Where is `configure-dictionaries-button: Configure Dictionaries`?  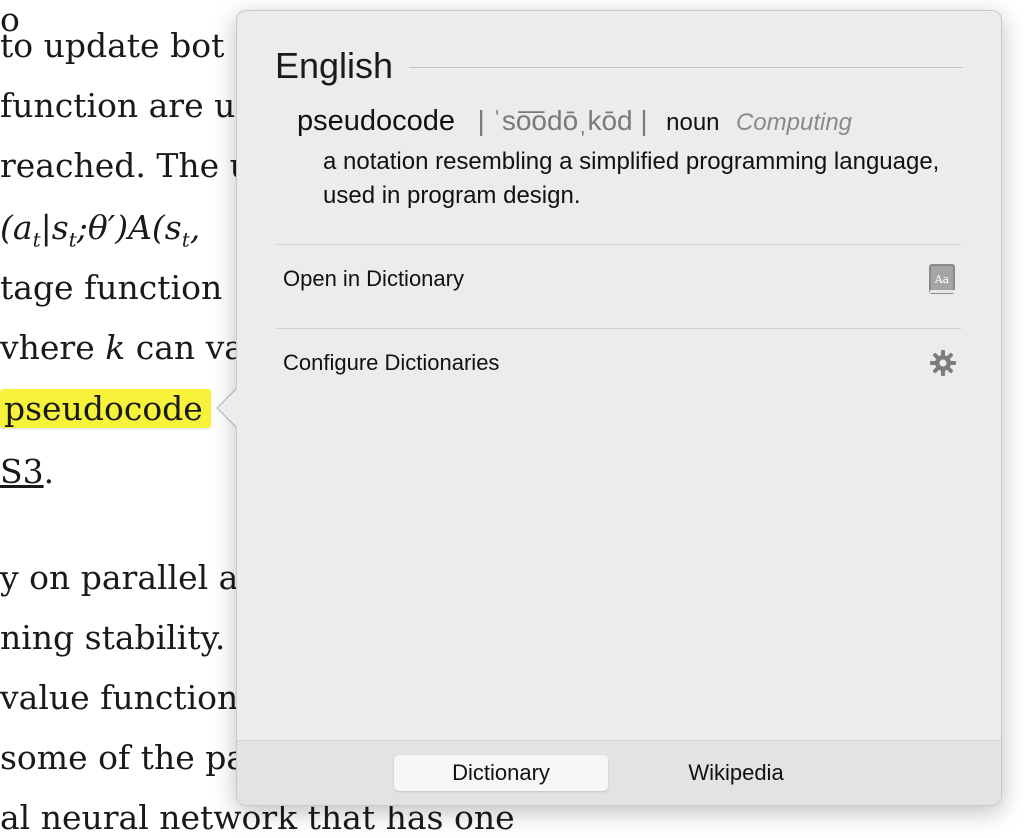
configure-dictionaries-button: Configure Dictionaries is located at coordinates (619, 363).